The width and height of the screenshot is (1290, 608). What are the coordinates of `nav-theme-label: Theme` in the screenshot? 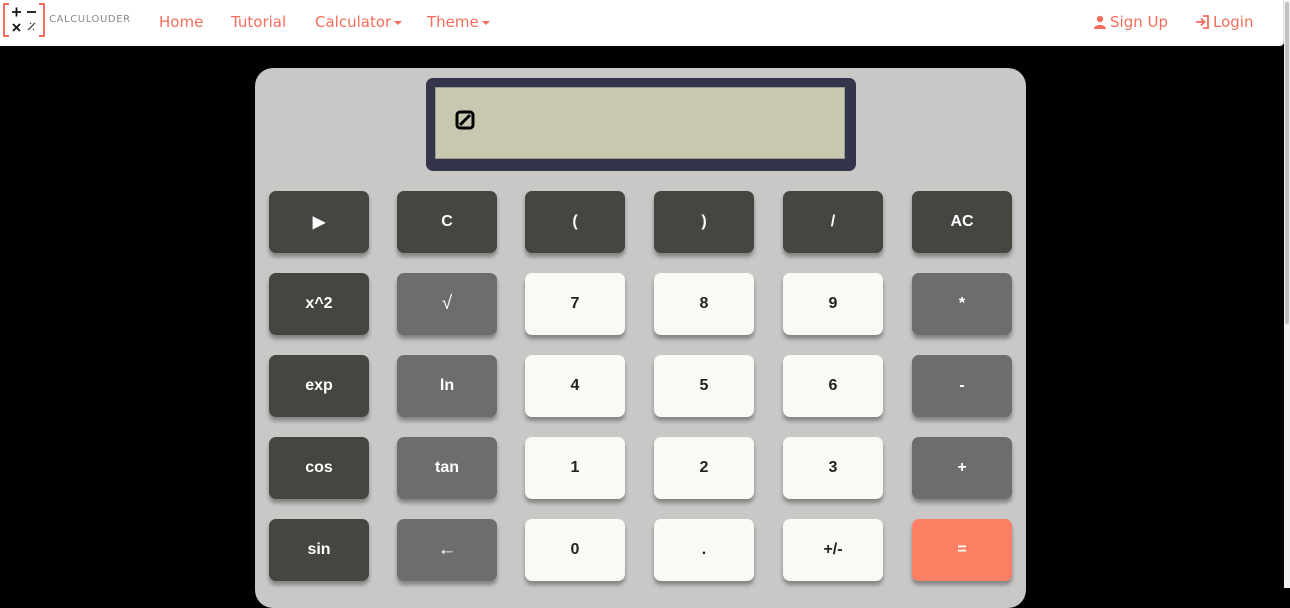 It's located at (453, 22).